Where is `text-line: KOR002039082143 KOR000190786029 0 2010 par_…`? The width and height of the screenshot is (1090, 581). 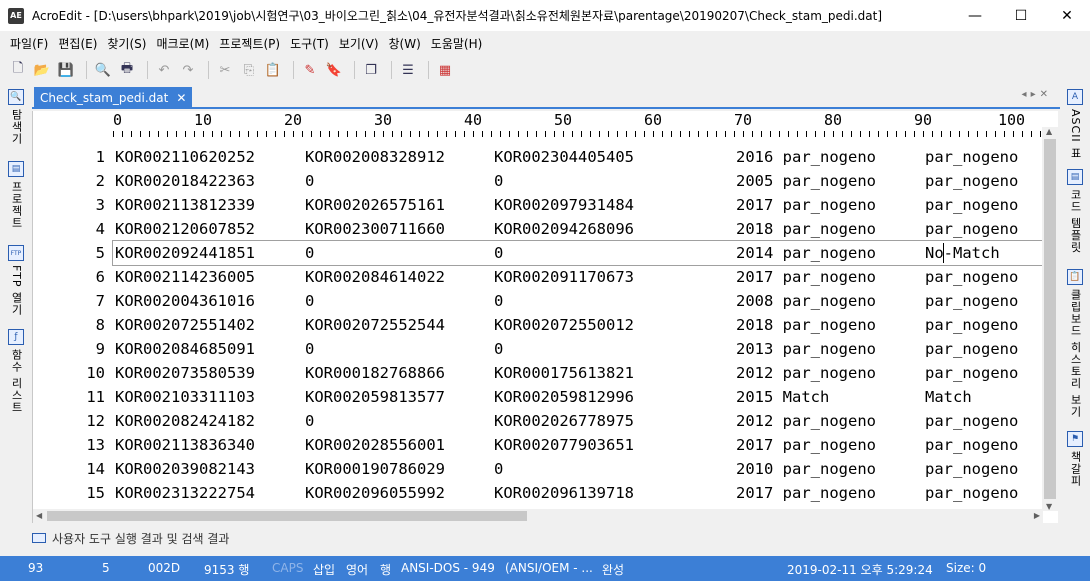
text-line: KOR002039082143 KOR000190786029 0 2010 par_… is located at coordinates (578, 469).